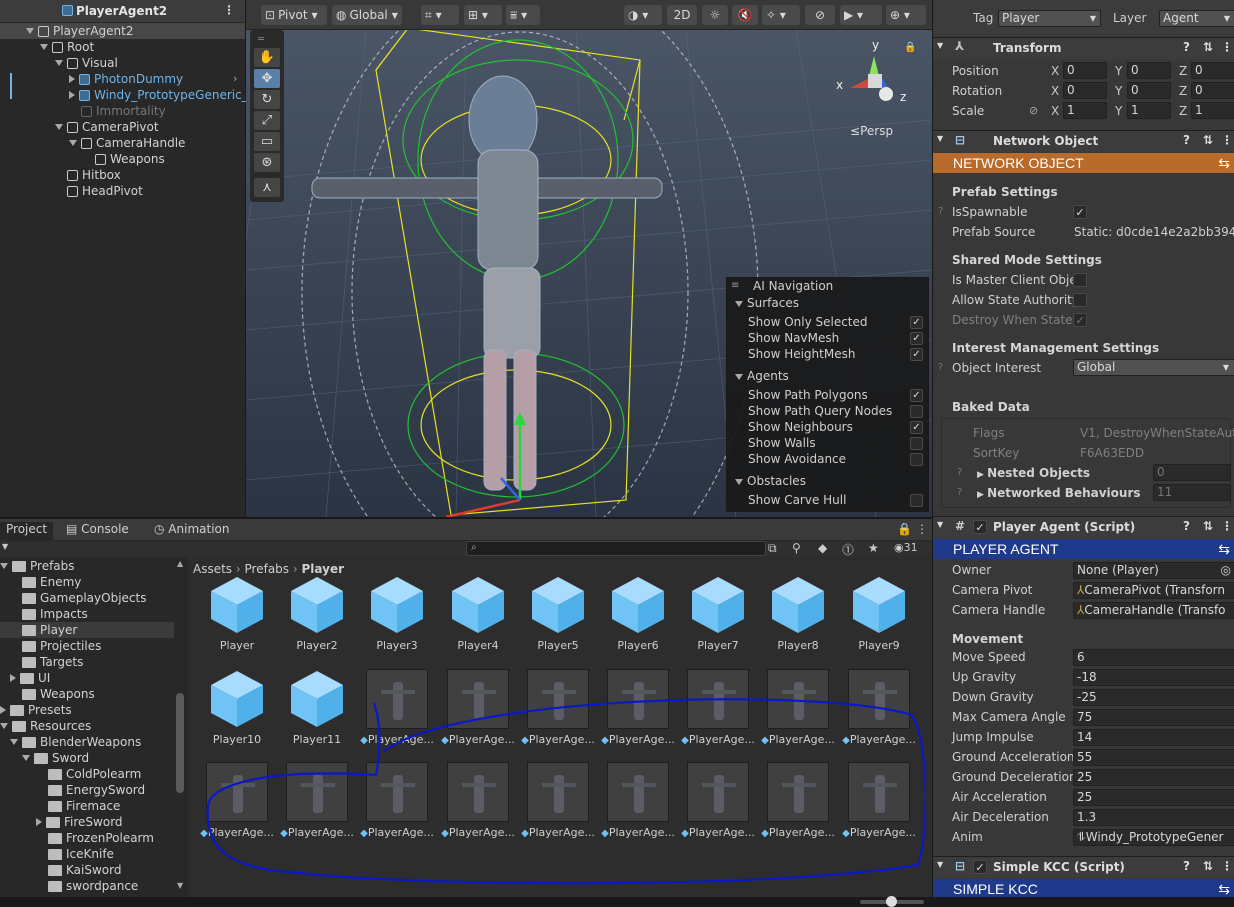 This screenshot has height=907, width=1234. Describe the element at coordinates (440, 15) in the screenshot. I see `grid-snap-button: ⌗ ▾` at that location.